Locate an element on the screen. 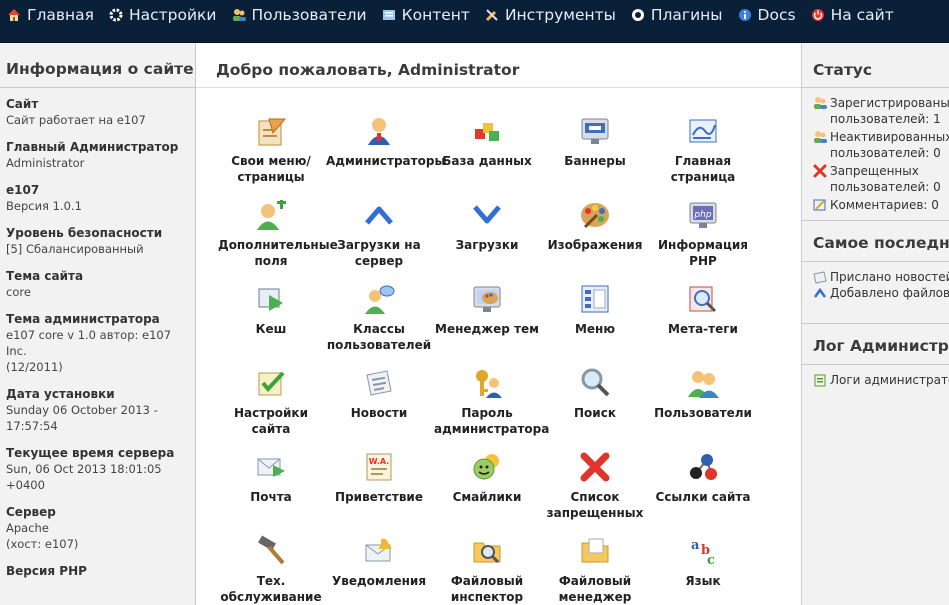  admin-log-link: Логи администратора is located at coordinates (881, 380).